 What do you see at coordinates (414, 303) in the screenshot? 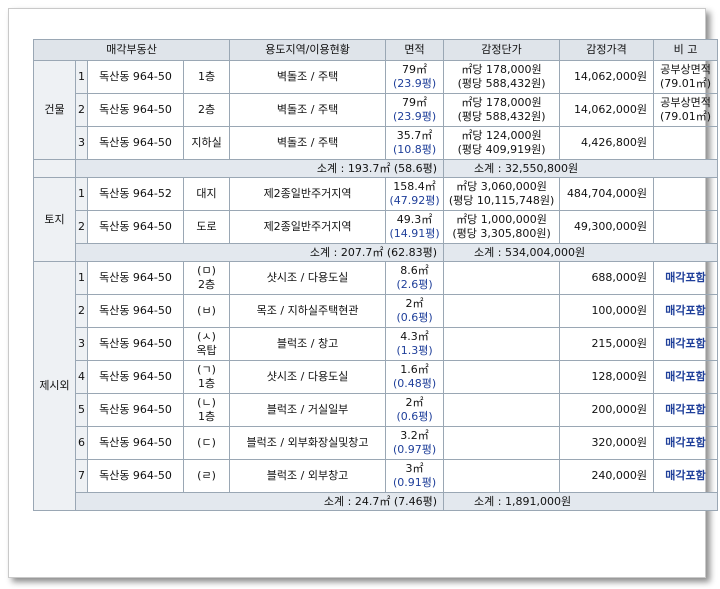
I see `area-value: 2㎡` at bounding box center [414, 303].